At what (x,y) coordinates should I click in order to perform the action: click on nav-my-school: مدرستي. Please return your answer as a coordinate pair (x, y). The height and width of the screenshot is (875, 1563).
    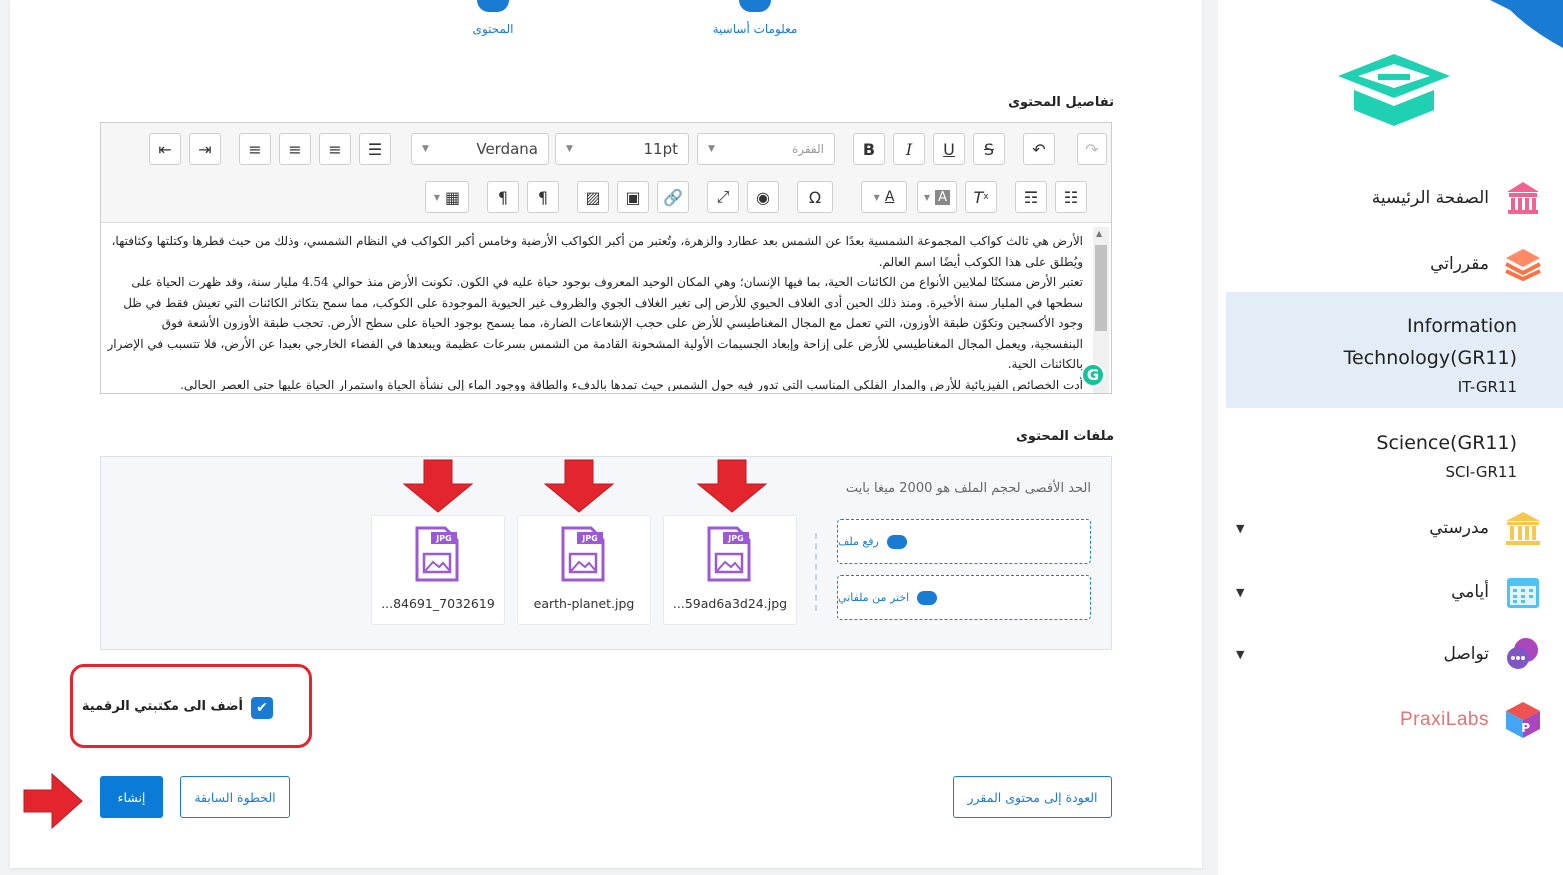
    Looking at the image, I should click on (1486, 528).